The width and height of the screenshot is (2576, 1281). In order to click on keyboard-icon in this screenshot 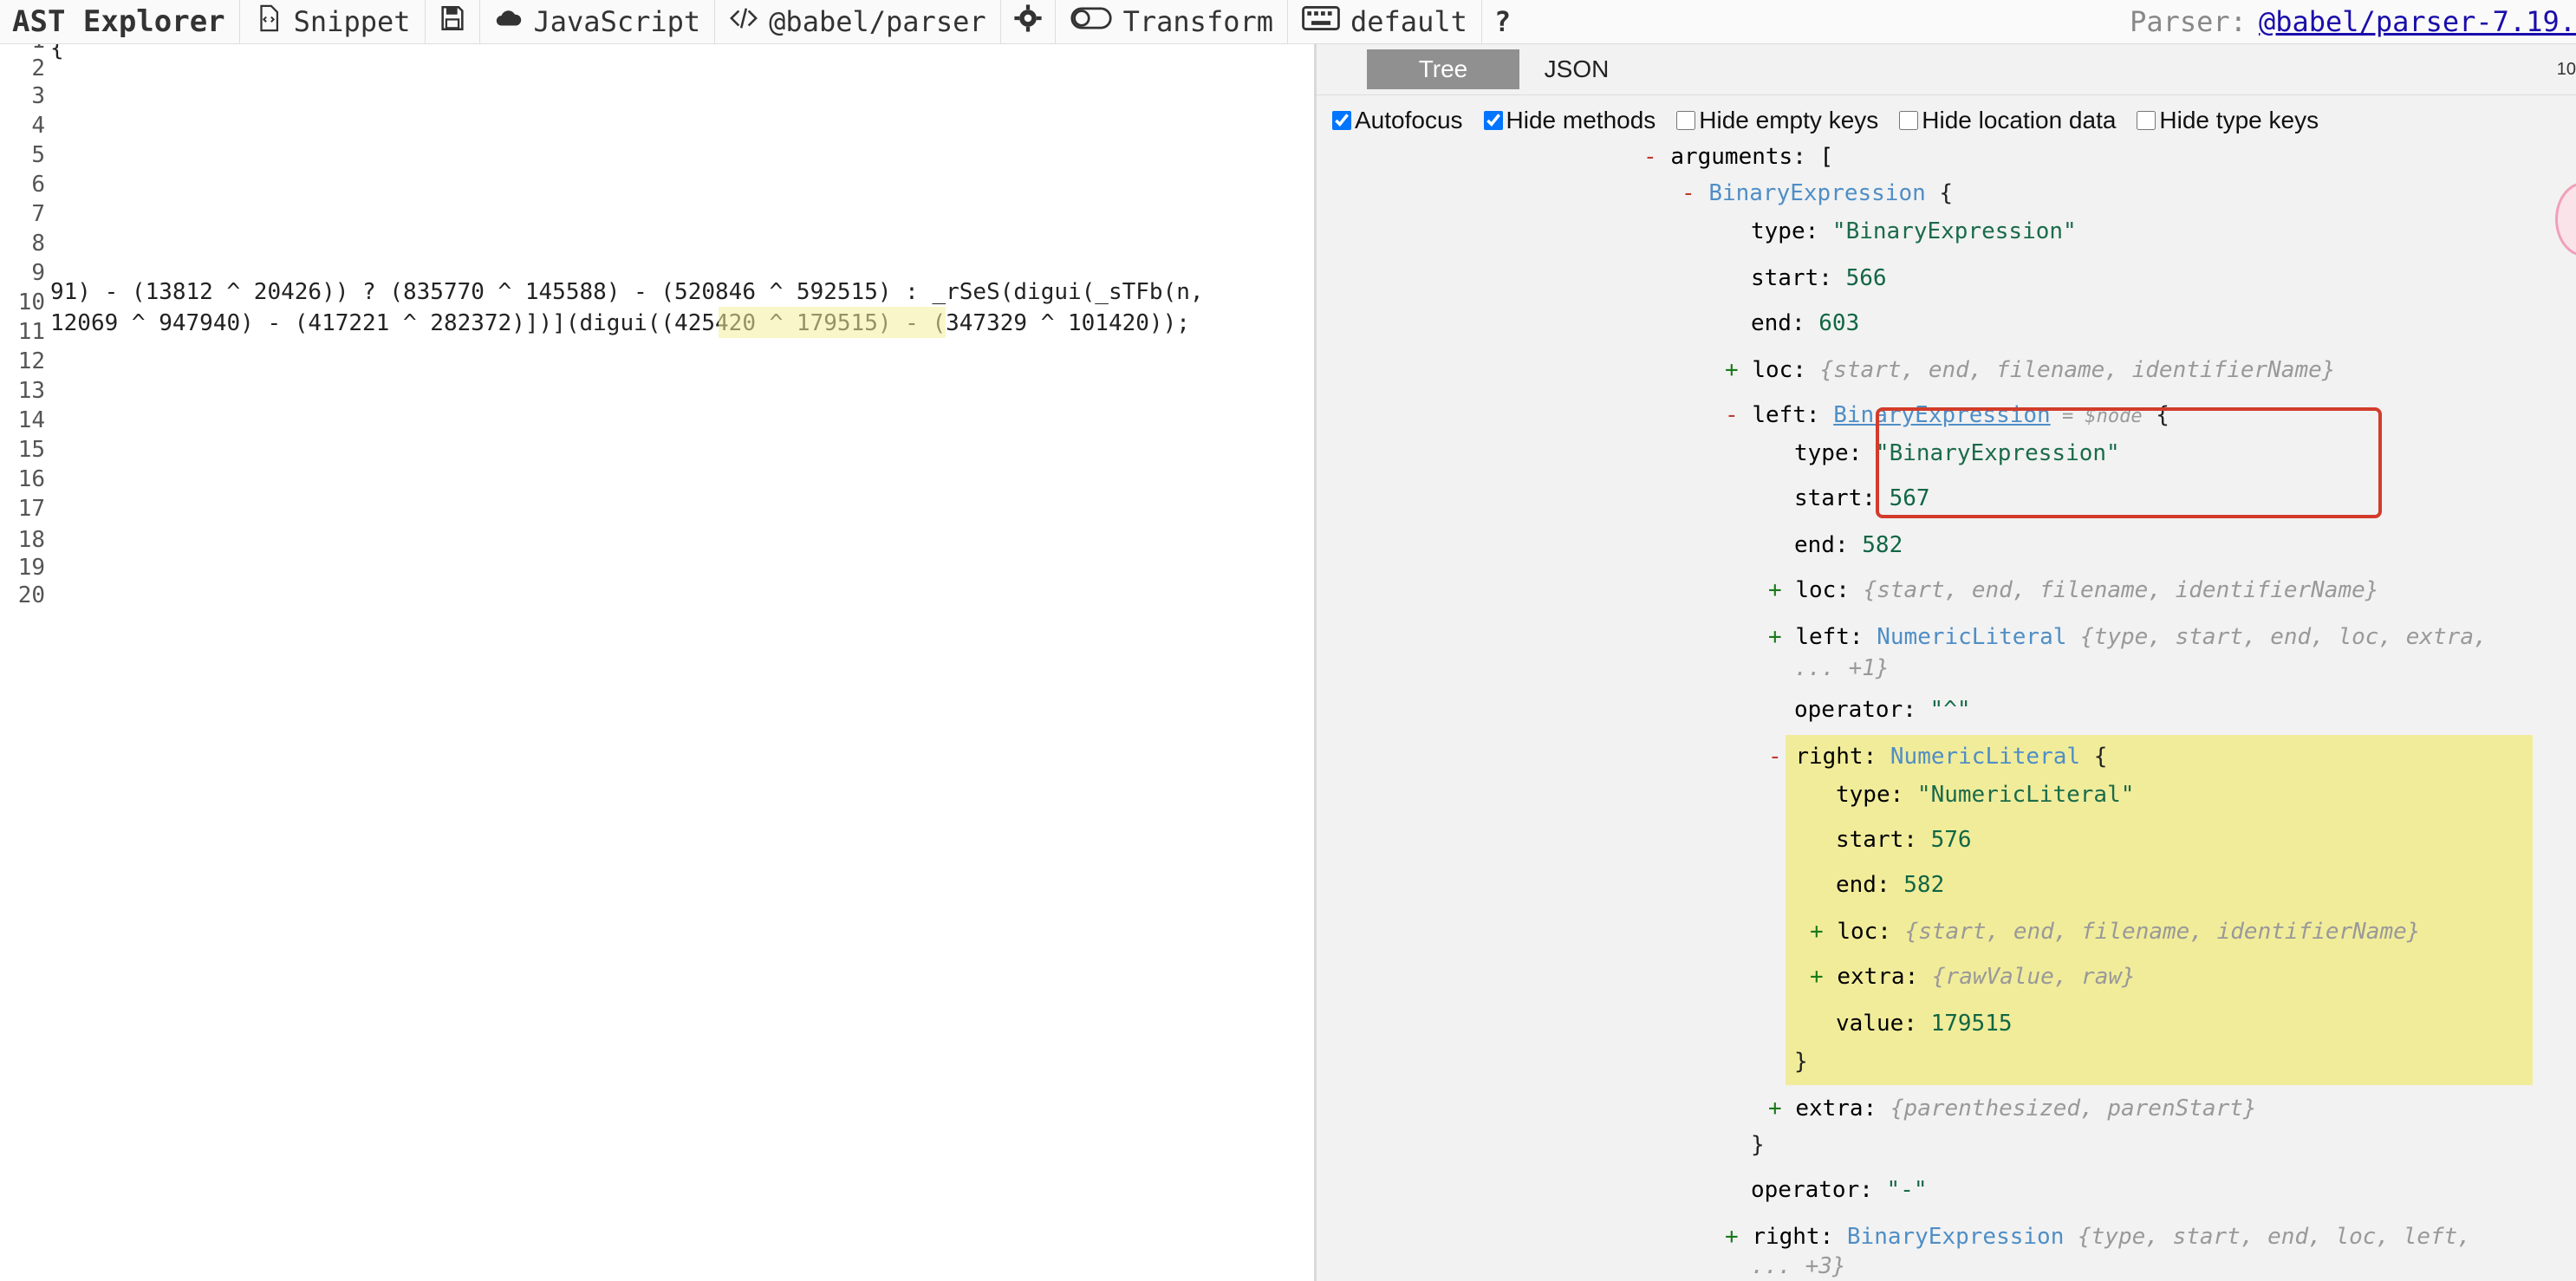, I will do `click(1321, 21)`.